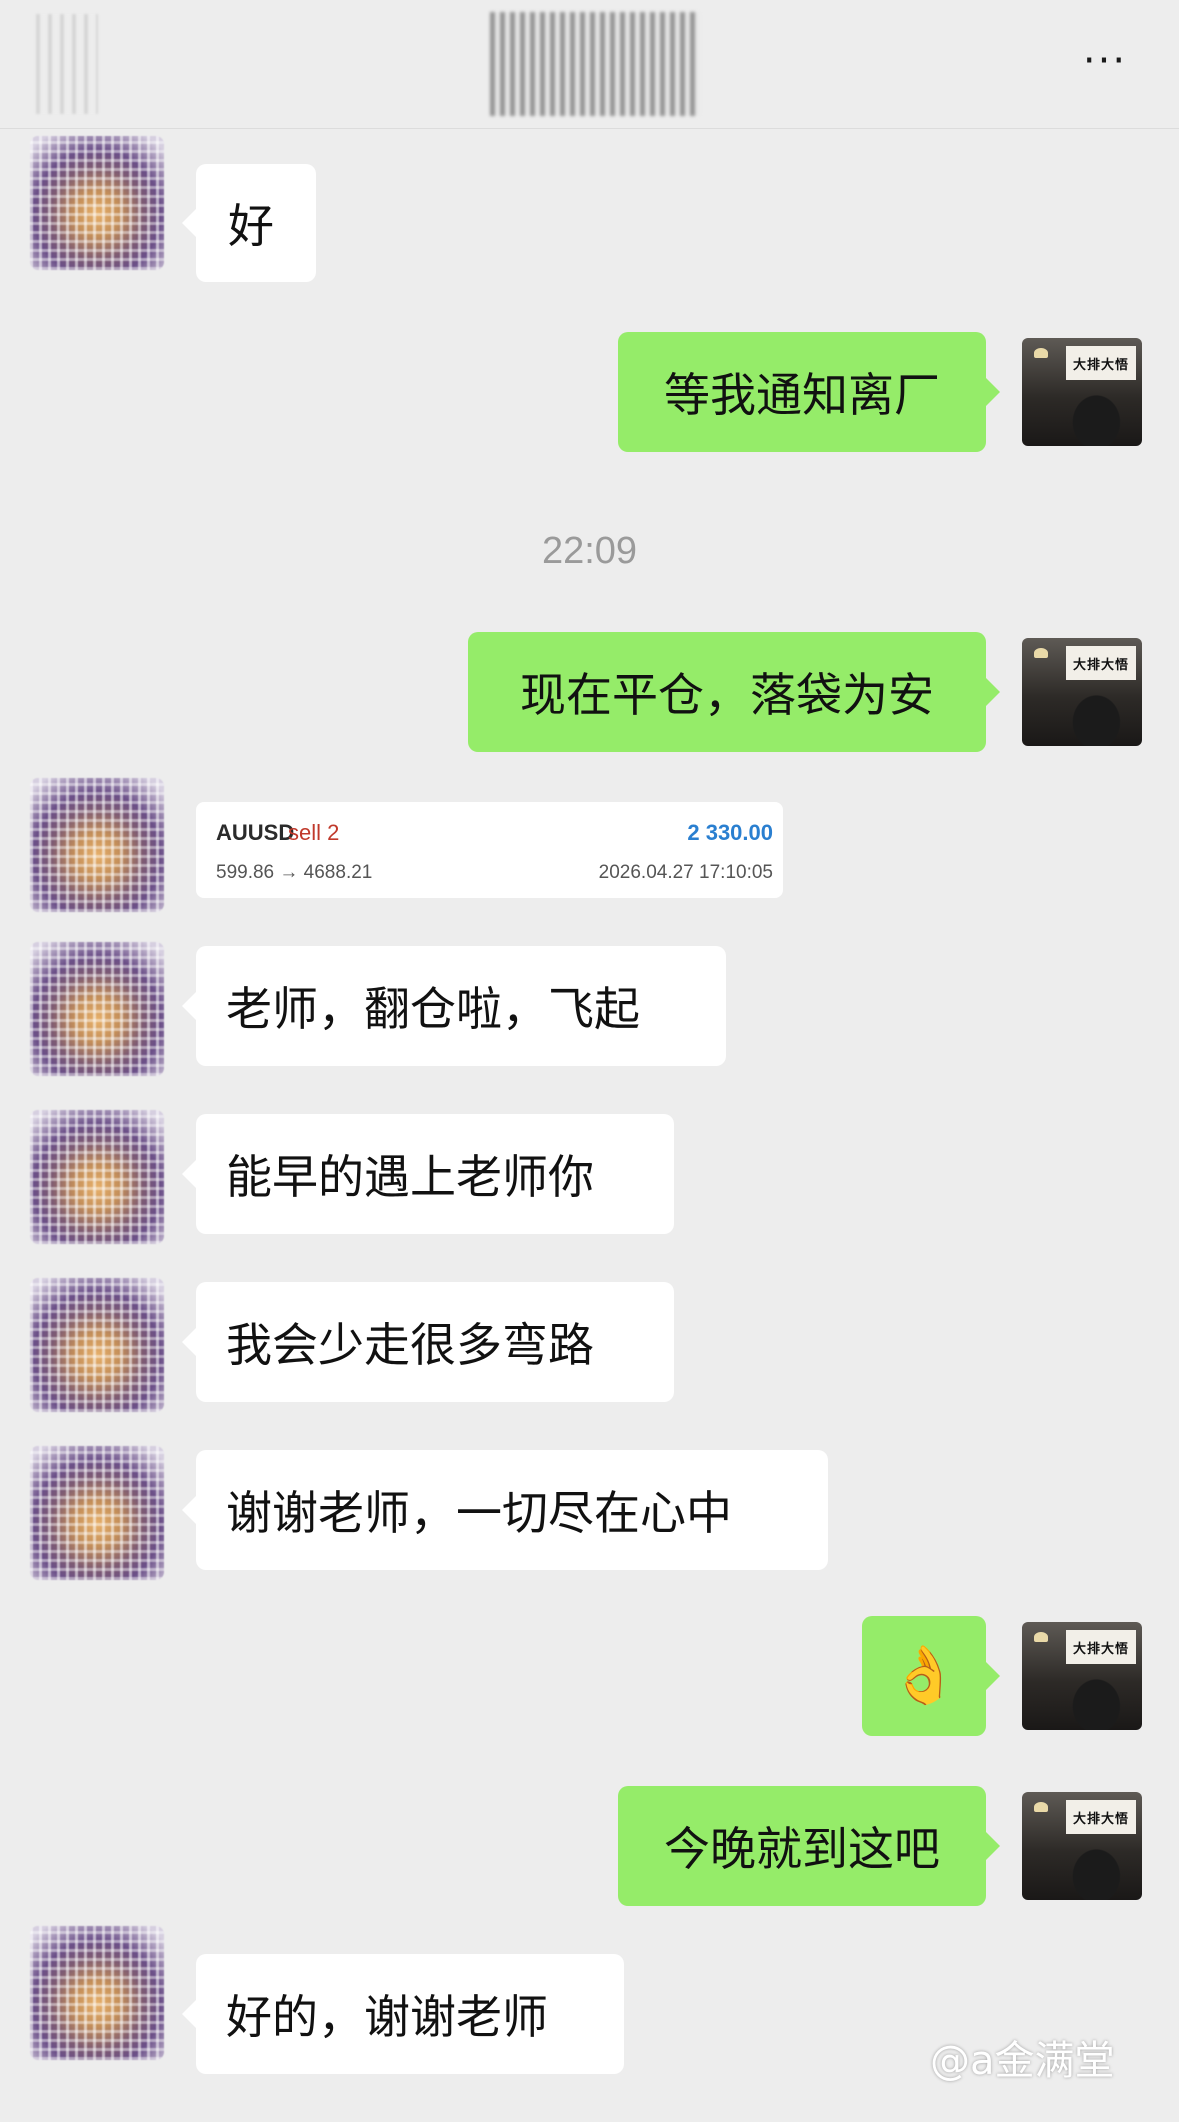  Describe the element at coordinates (809, 1846) in the screenshot. I see `message-bubble: 今晚就到这吧` at that location.